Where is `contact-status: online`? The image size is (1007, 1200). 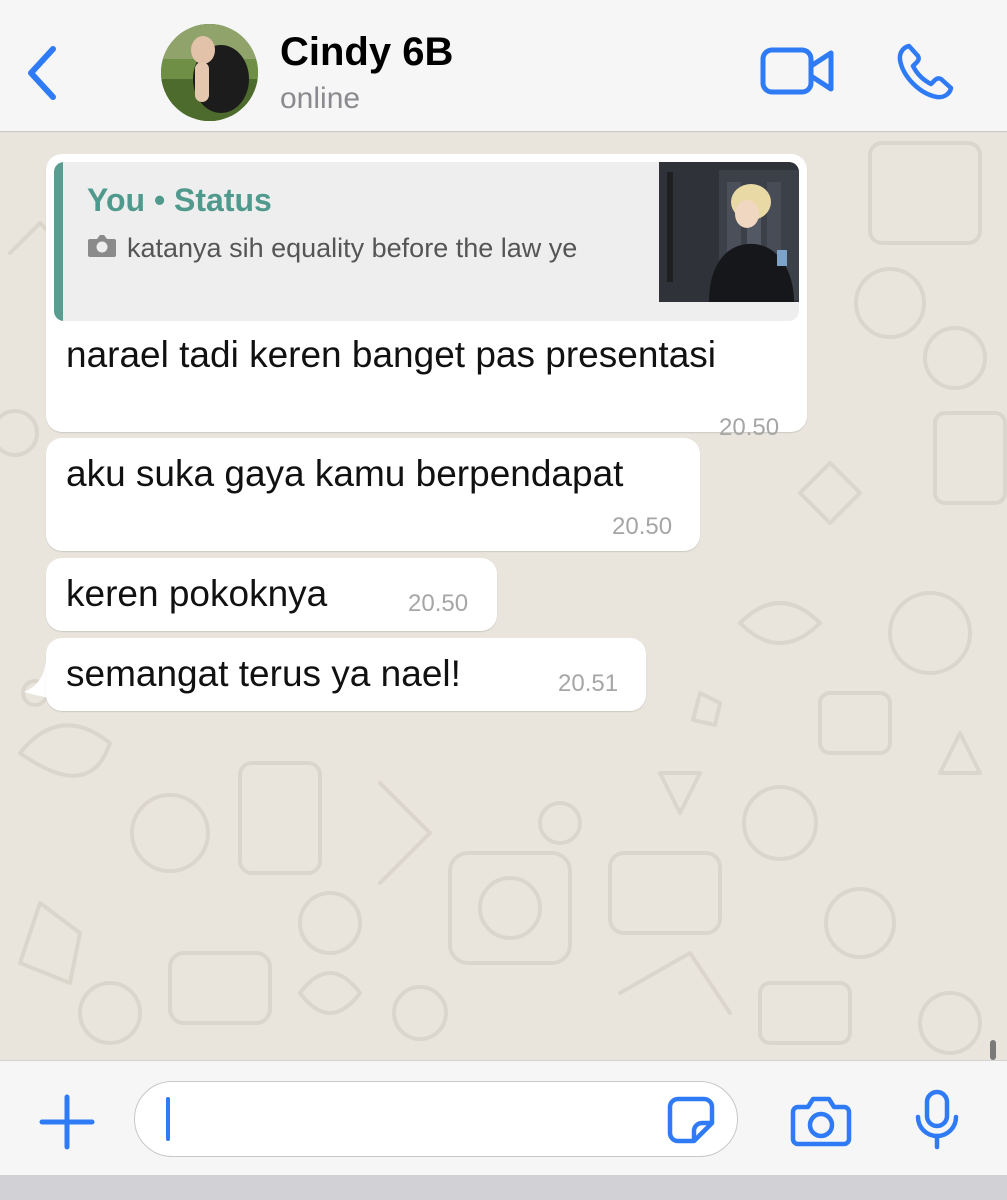
contact-status: online is located at coordinates (320, 98).